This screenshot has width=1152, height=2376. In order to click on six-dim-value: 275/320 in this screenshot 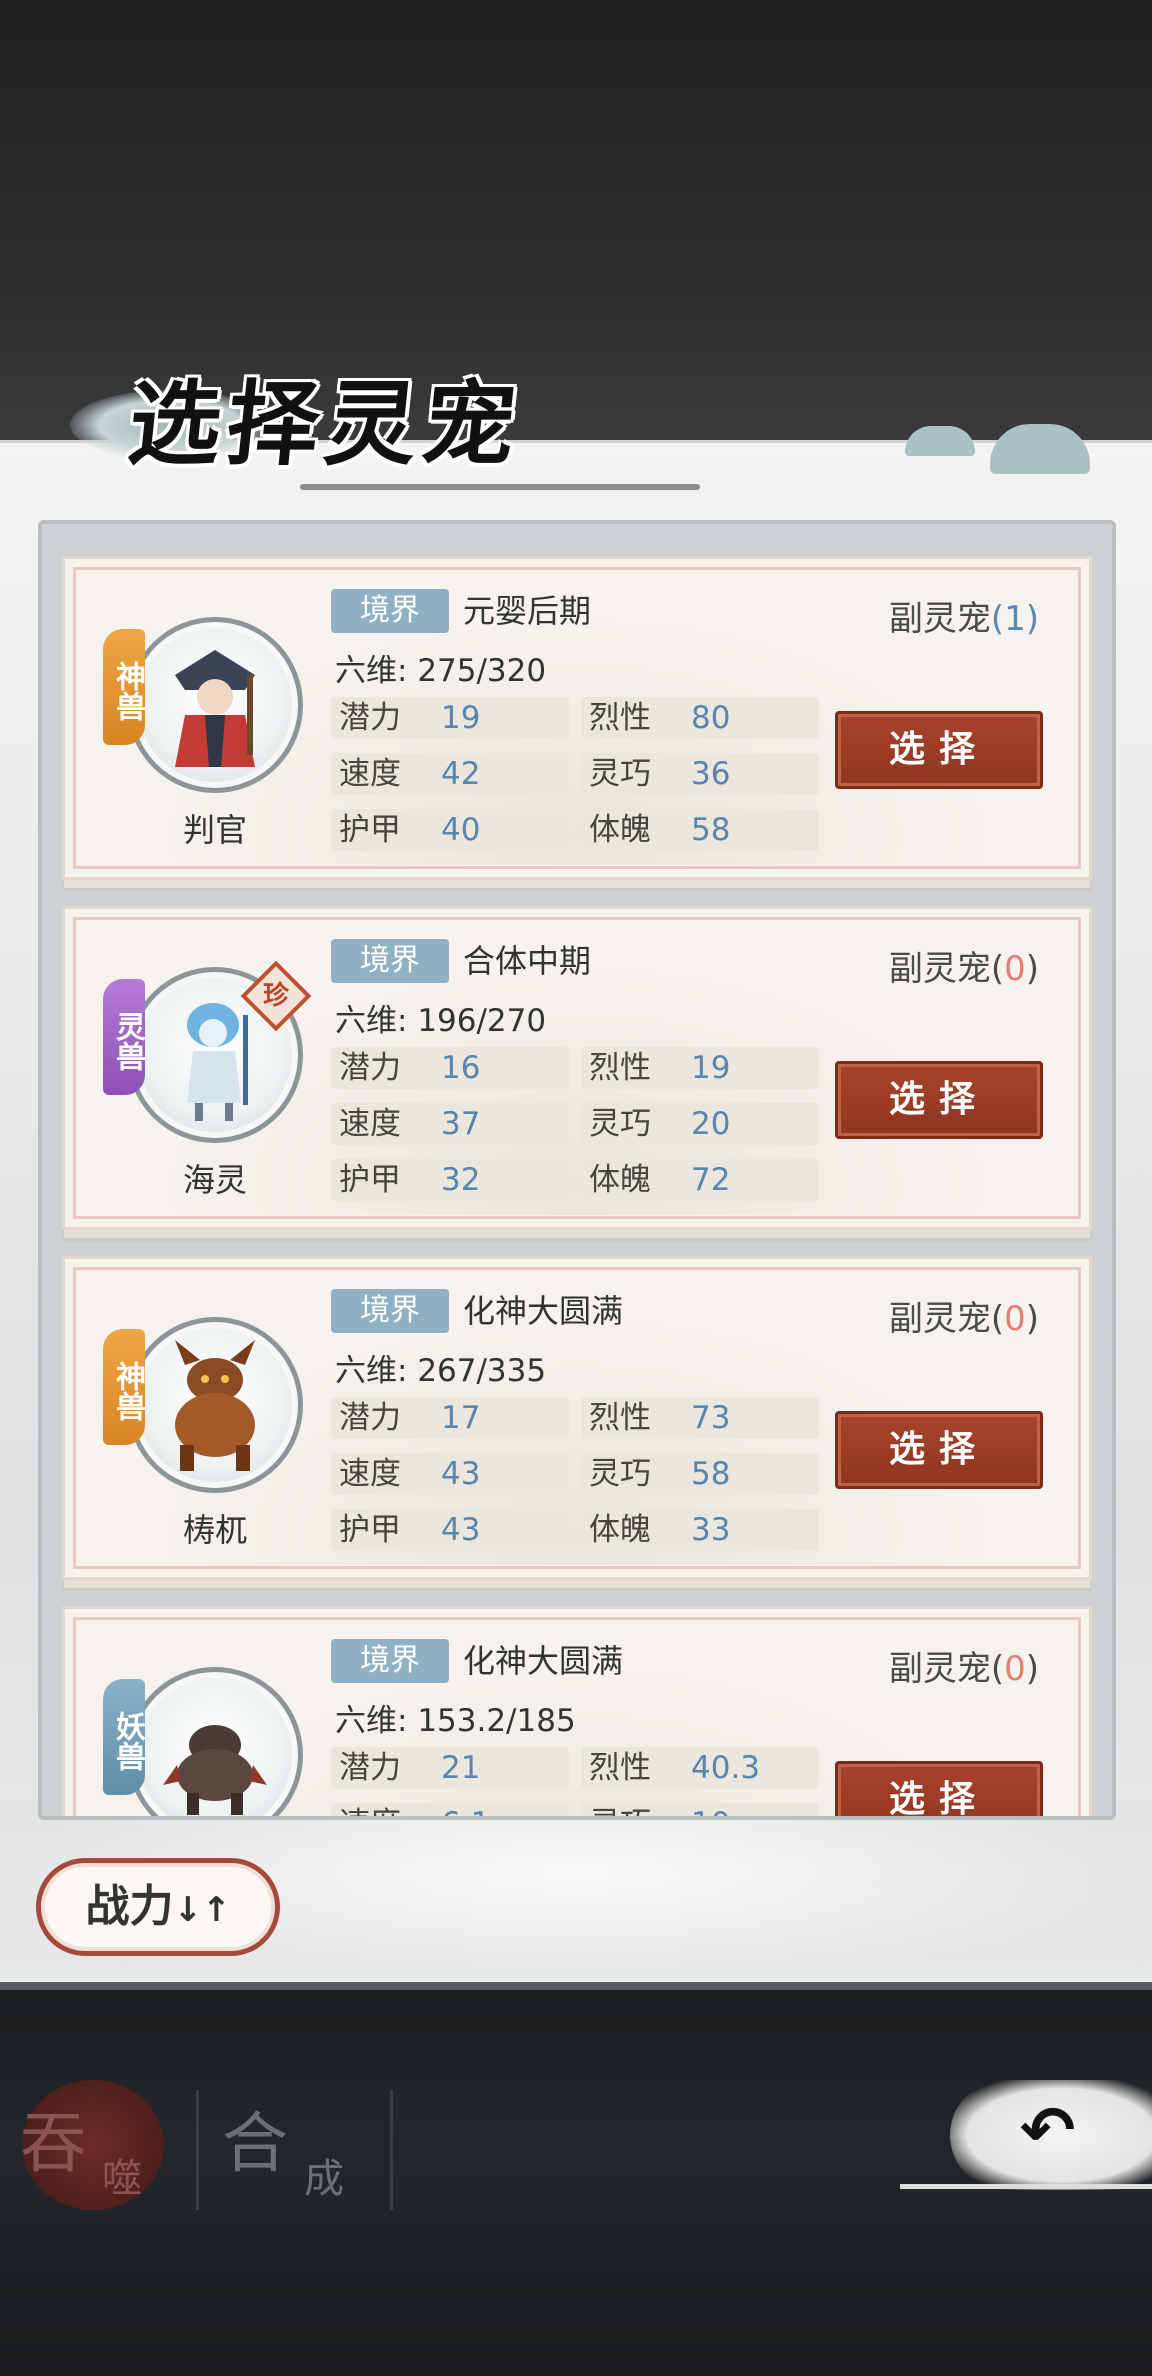, I will do `click(482, 671)`.